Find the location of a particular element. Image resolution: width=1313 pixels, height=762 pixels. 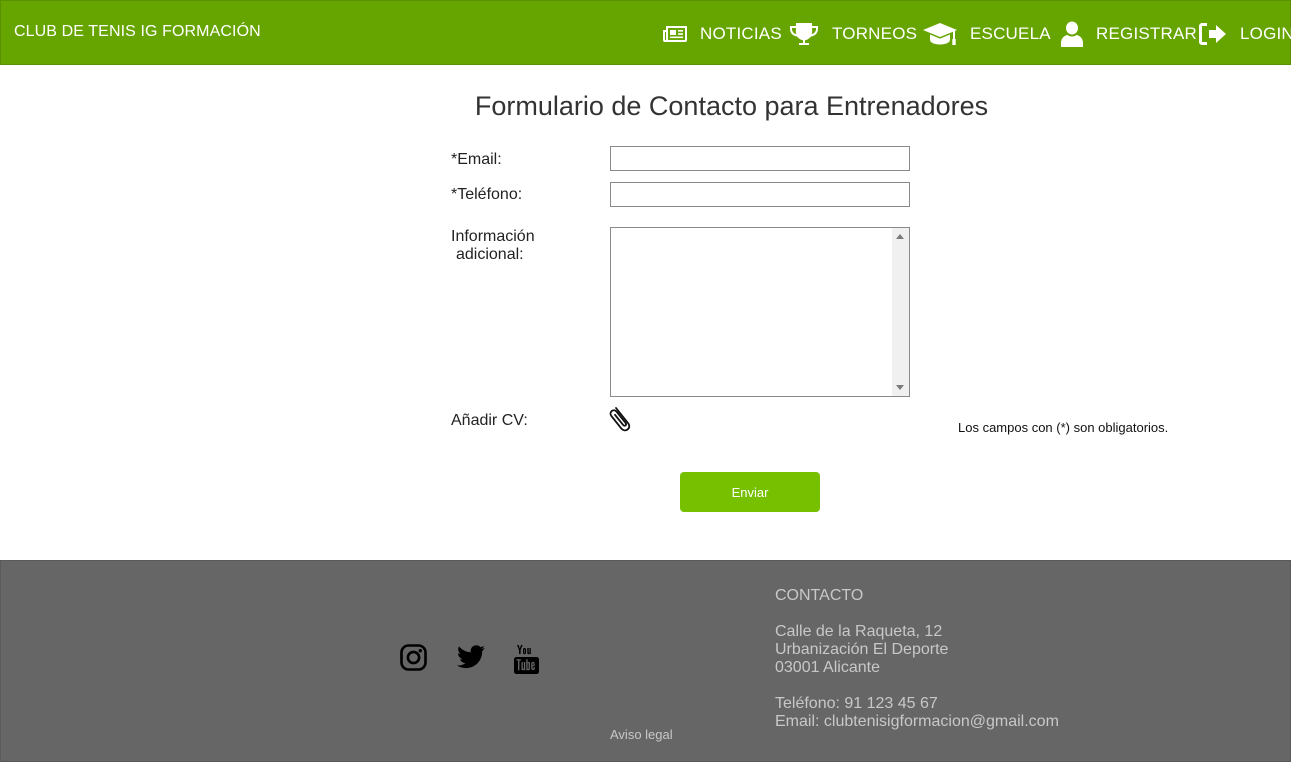

nav-label: ESCUELA is located at coordinates (1010, 33).